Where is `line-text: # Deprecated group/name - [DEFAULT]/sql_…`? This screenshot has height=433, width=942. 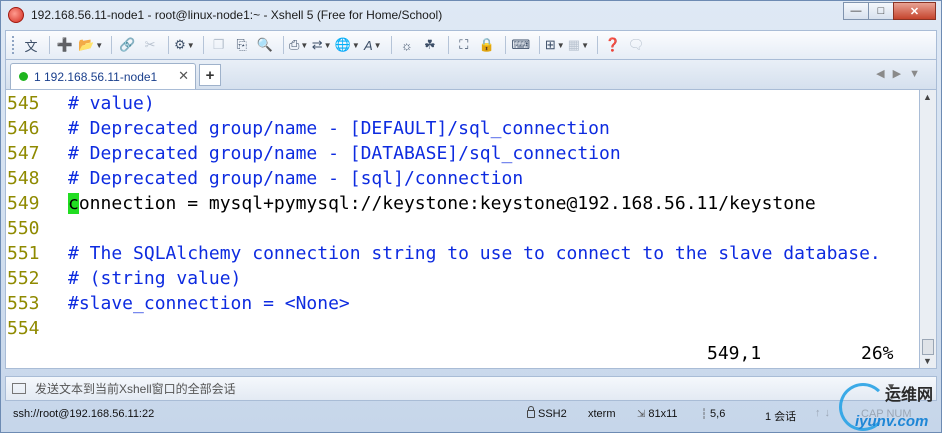
line-text: # Deprecated group/name - [DEFAULT]/sql_… is located at coordinates (339, 128).